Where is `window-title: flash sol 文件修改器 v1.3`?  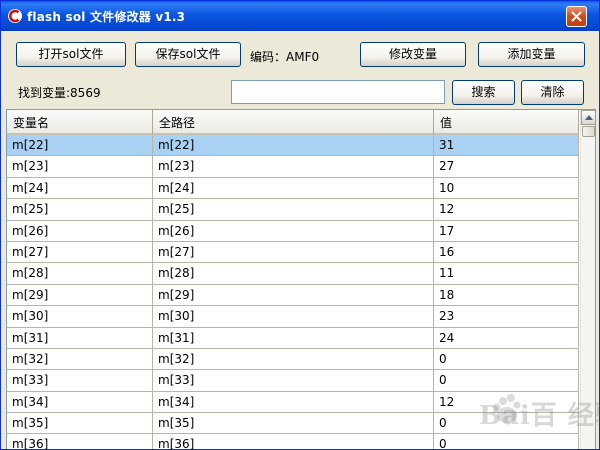
window-title: flash sol 文件修改器 v1.3 is located at coordinates (106, 17).